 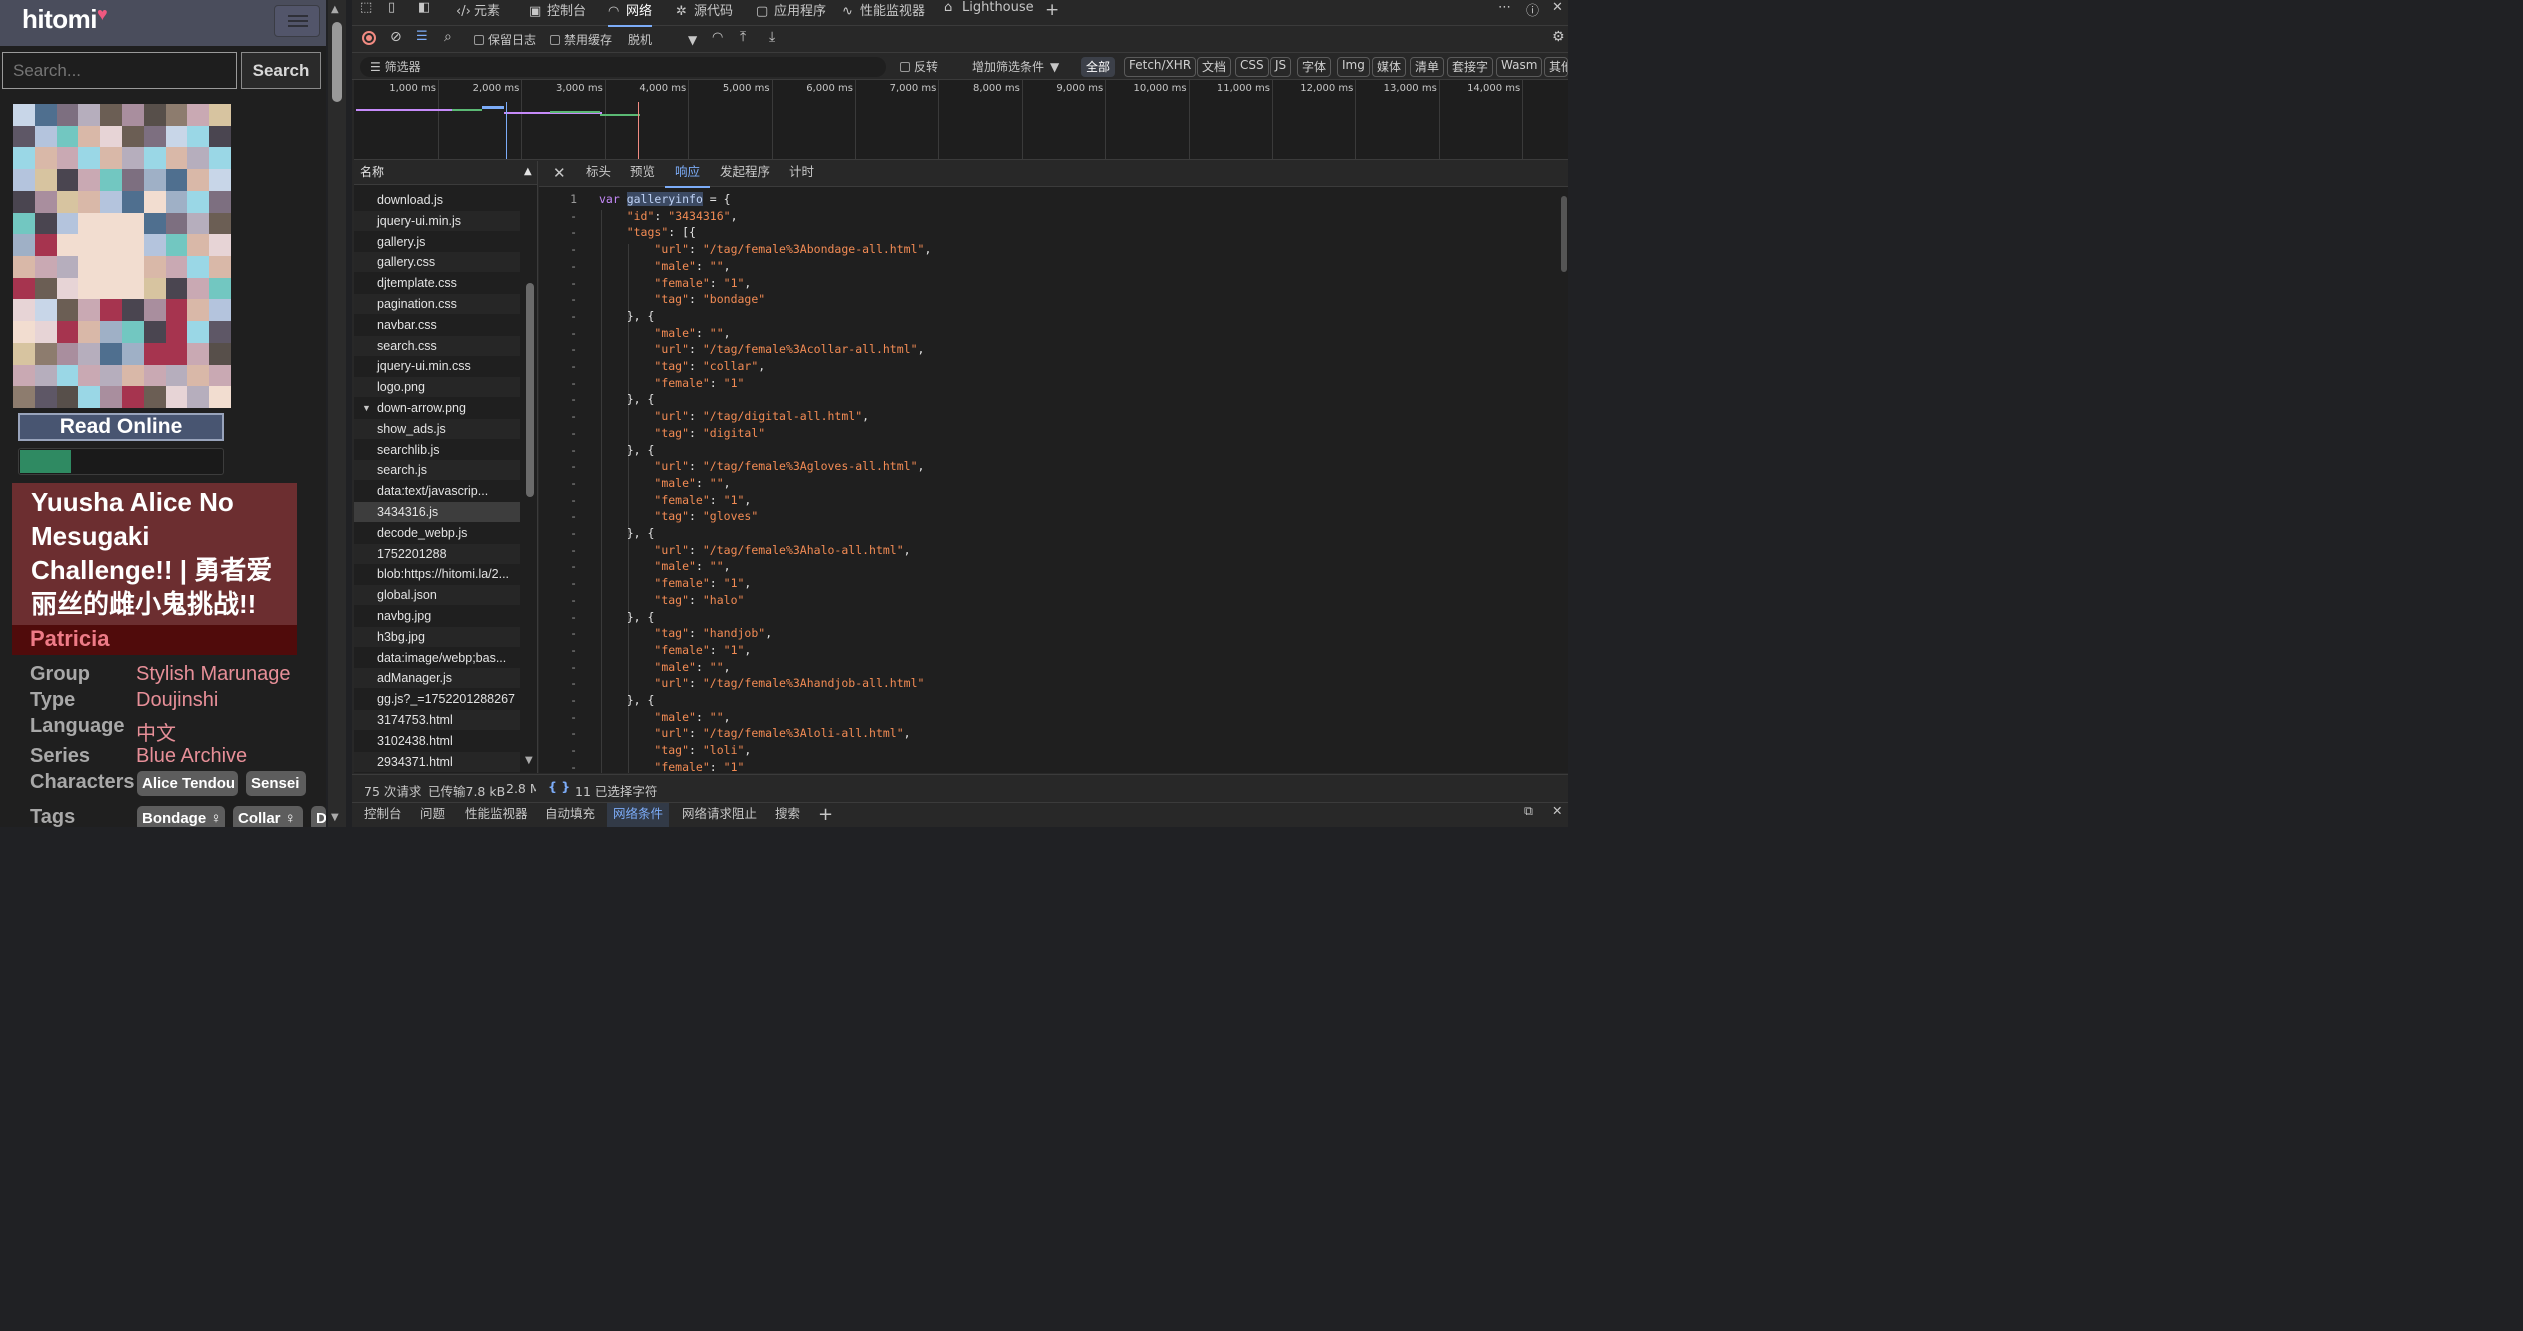 What do you see at coordinates (181, 816) in the screenshot?
I see `tag-pill: Bondage ♀` at bounding box center [181, 816].